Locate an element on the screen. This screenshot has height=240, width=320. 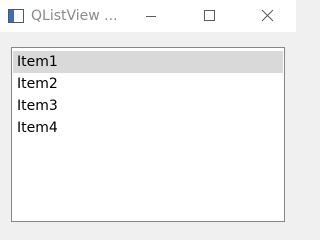
window-app-icon-accent is located at coordinates (11, 16).